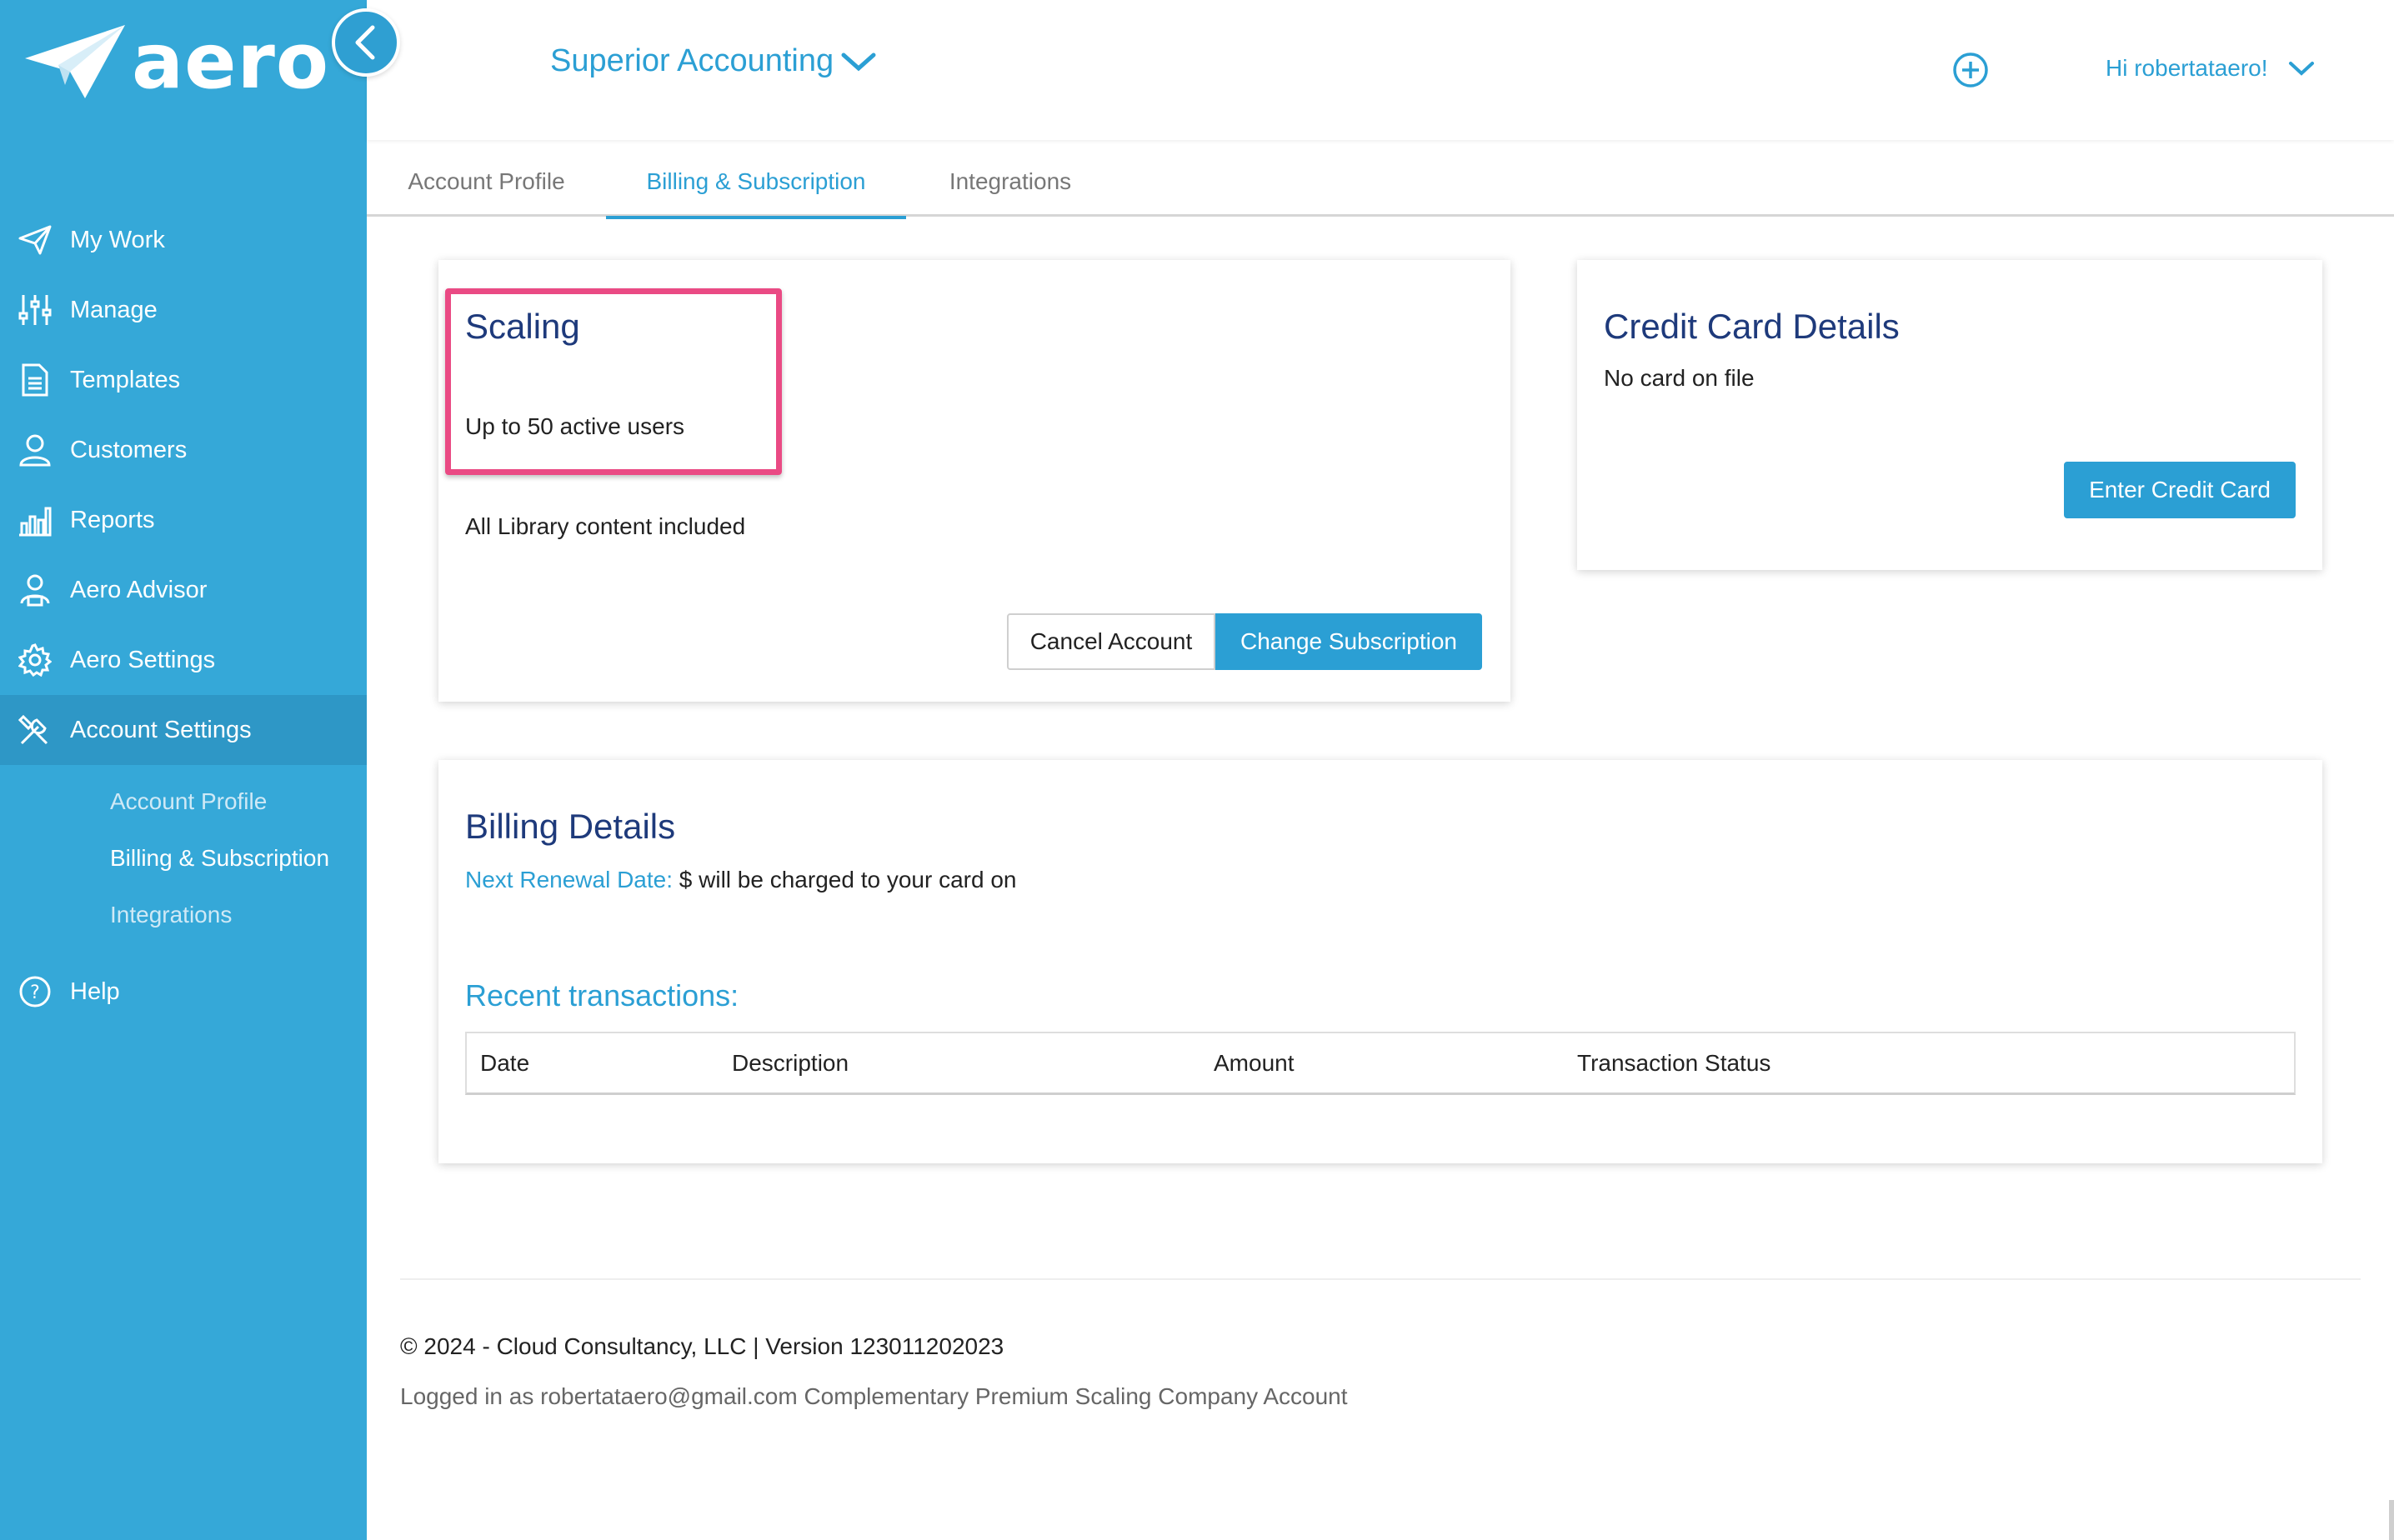 This screenshot has width=2394, height=1540. I want to click on sidebar-item-help: ? Help, so click(183, 992).